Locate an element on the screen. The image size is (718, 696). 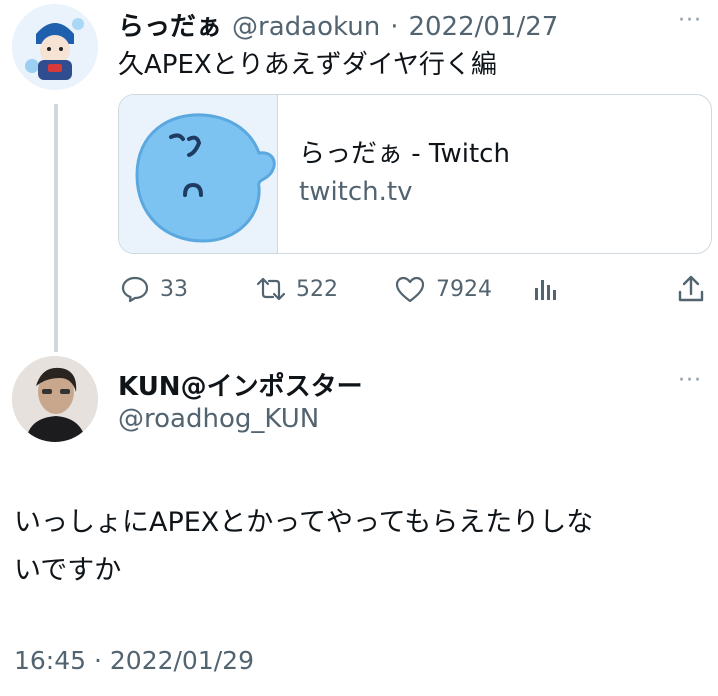
avatar-photo is located at coordinates (55, 399).